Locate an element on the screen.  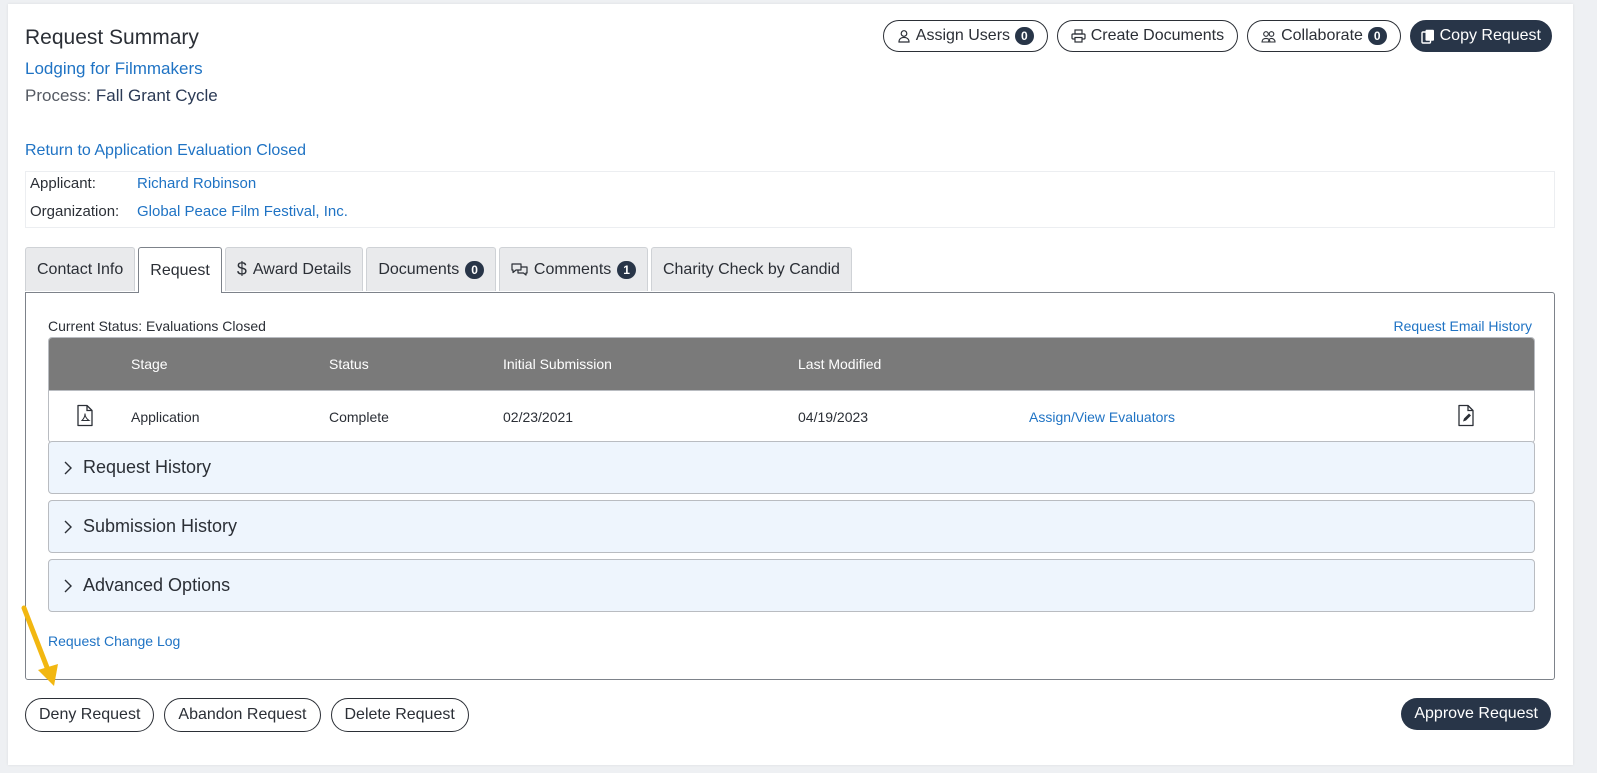
printer-icon is located at coordinates (1078, 36).